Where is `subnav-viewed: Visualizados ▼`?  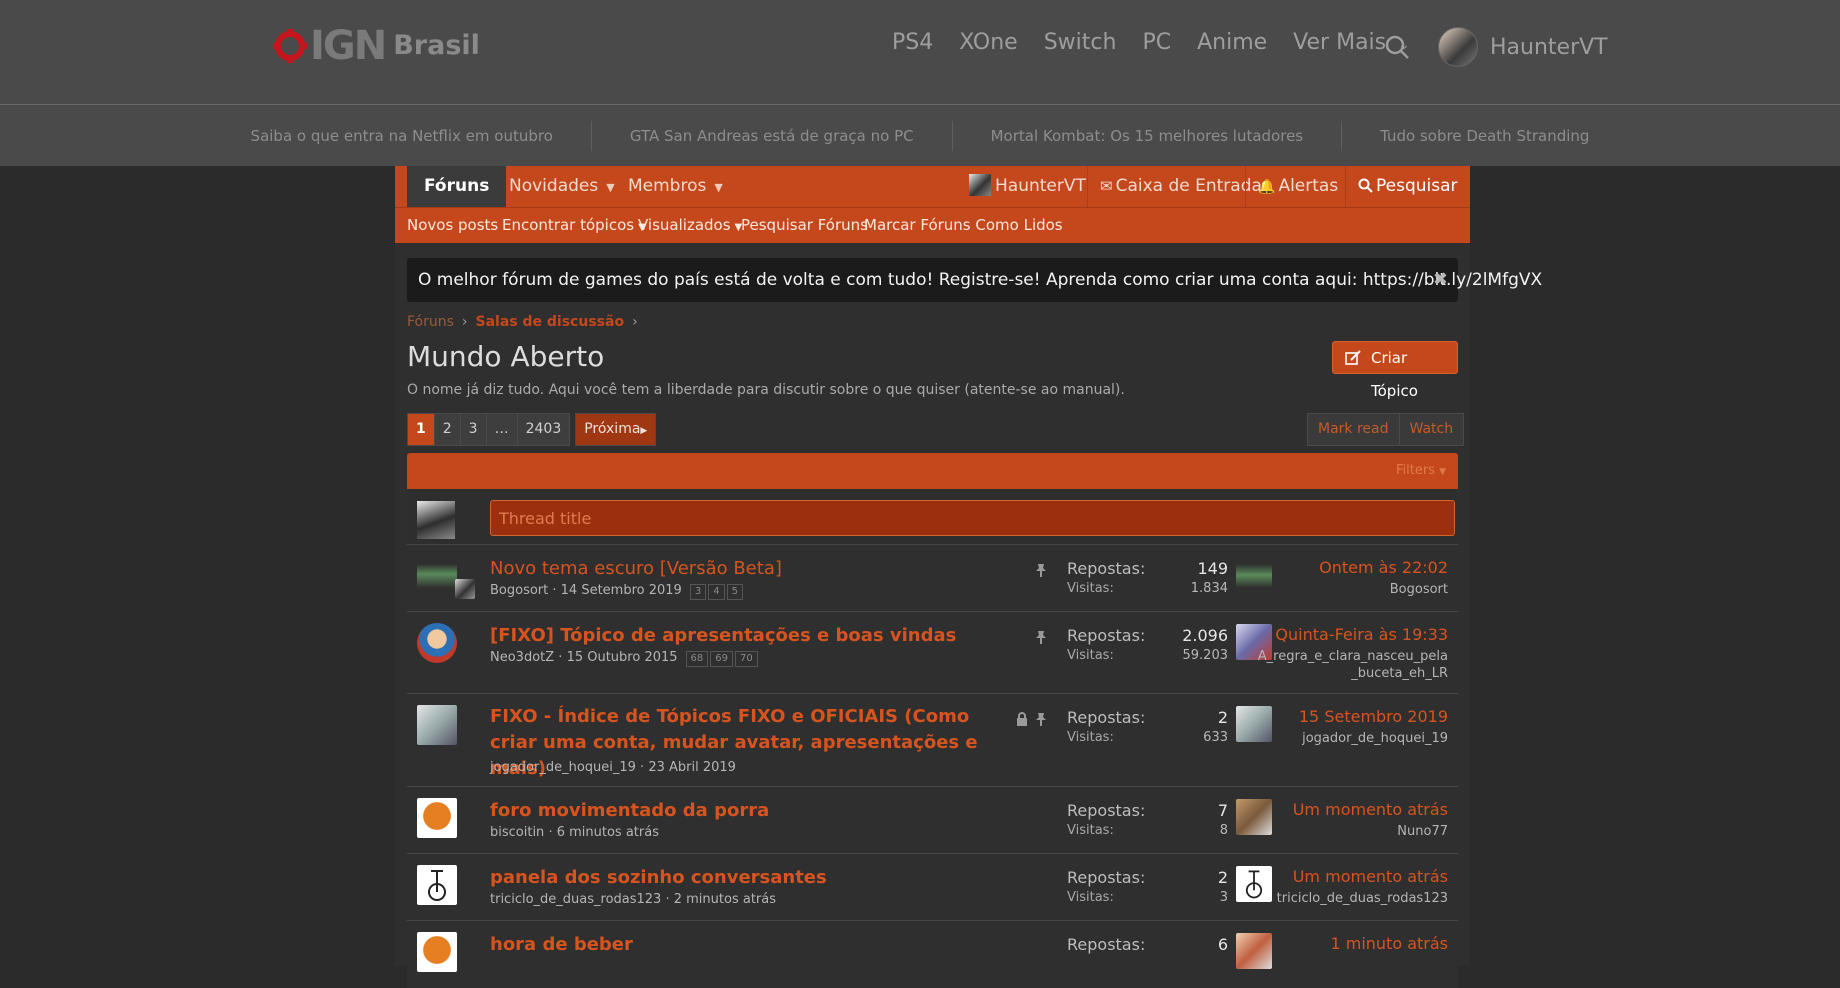
subnav-viewed: Visualizados ▼ is located at coordinates (690, 226).